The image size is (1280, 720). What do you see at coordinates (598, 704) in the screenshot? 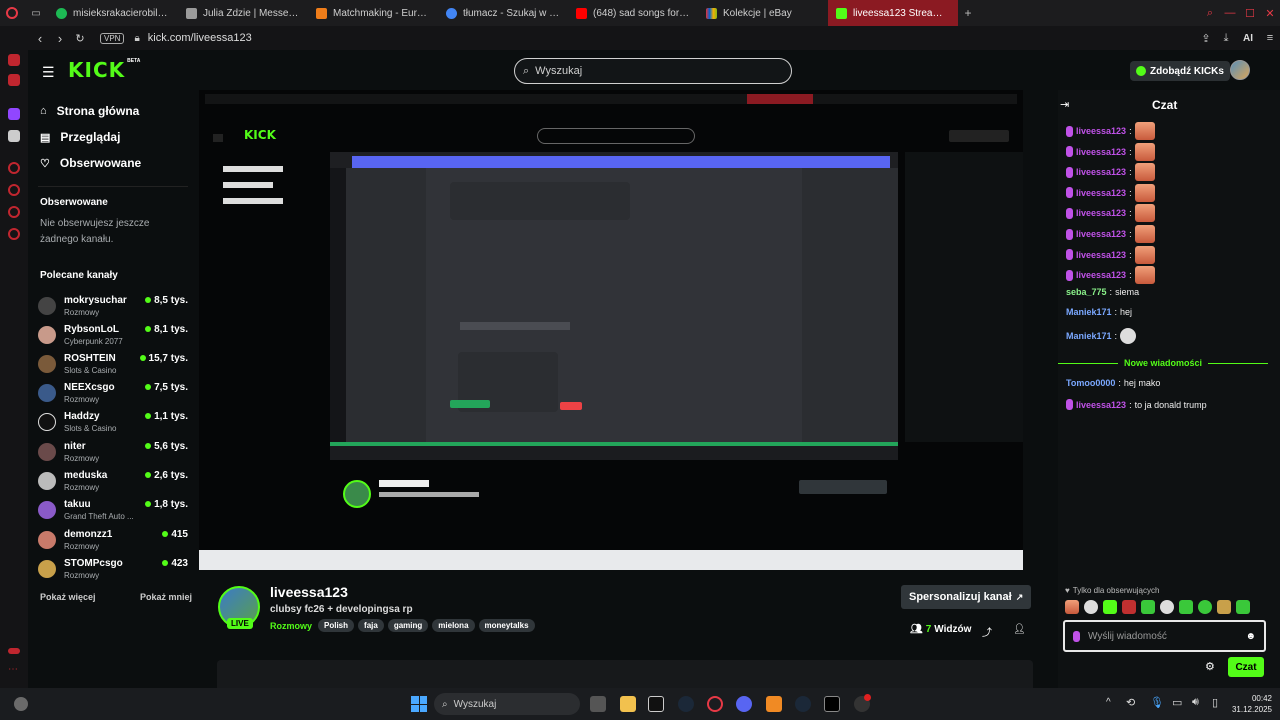
I see `task-view-icon` at bounding box center [598, 704].